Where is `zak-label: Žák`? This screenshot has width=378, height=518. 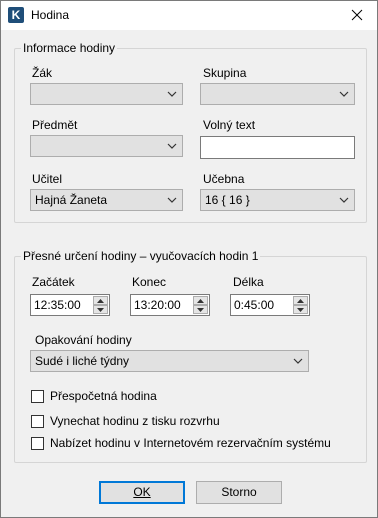 zak-label: Žák is located at coordinates (42, 73).